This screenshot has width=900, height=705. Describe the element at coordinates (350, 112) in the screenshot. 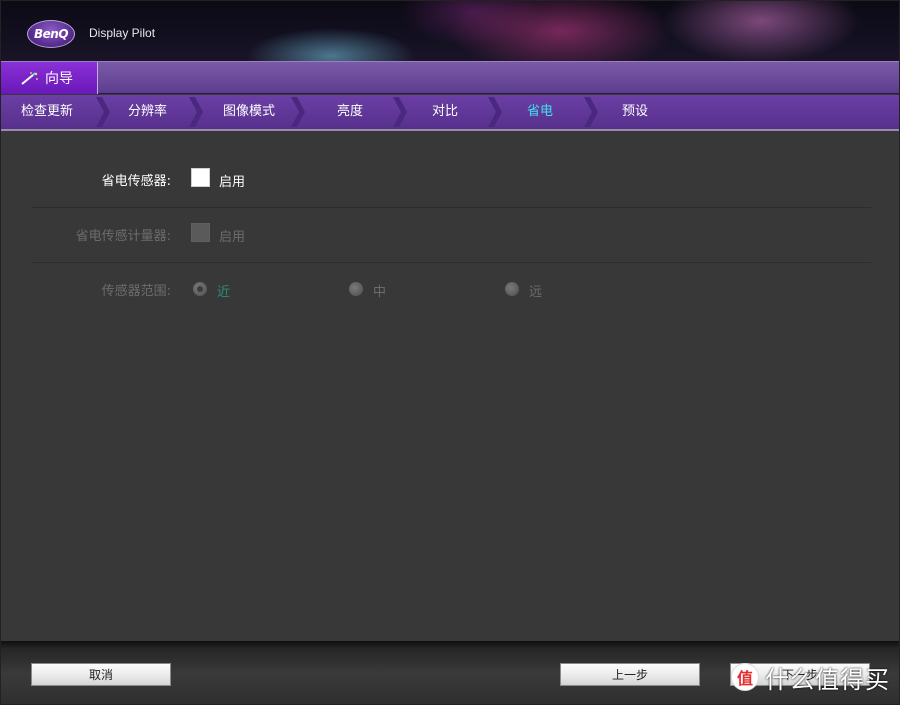

I see `step-brightness: 亮度` at that location.